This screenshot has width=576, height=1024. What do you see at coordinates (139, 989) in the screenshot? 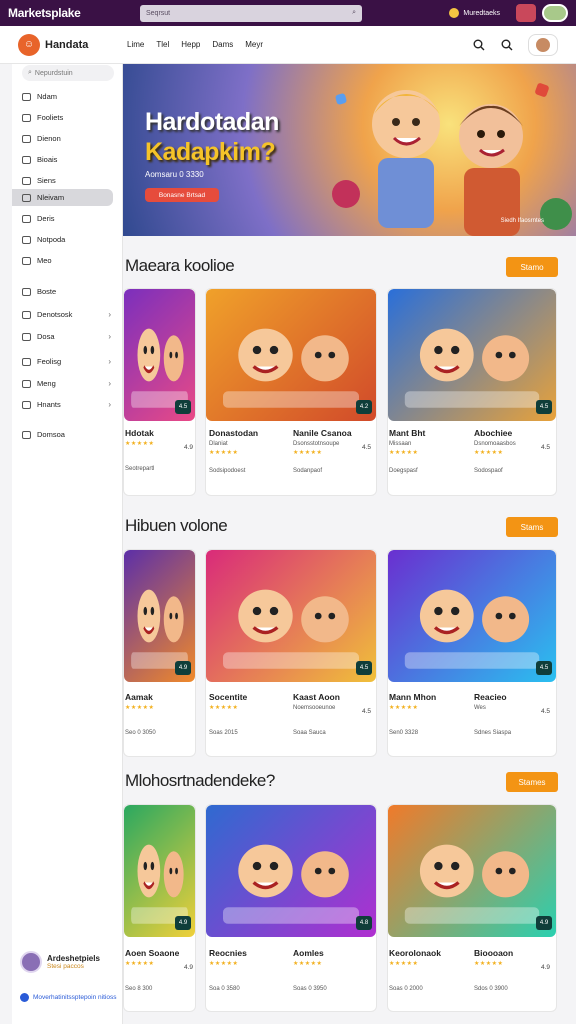
I see `game-price: Seo 8 300` at bounding box center [139, 989].